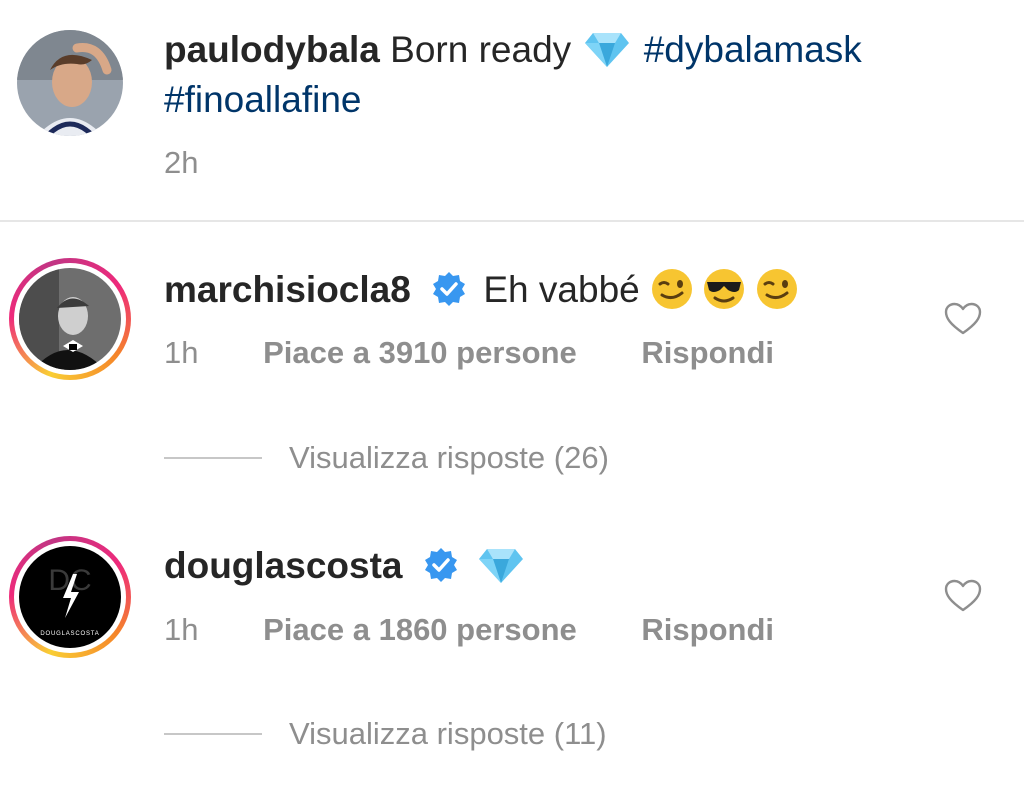 The height and width of the screenshot is (808, 1024). I want to click on hashtag-link: #finoallafine, so click(262, 99).